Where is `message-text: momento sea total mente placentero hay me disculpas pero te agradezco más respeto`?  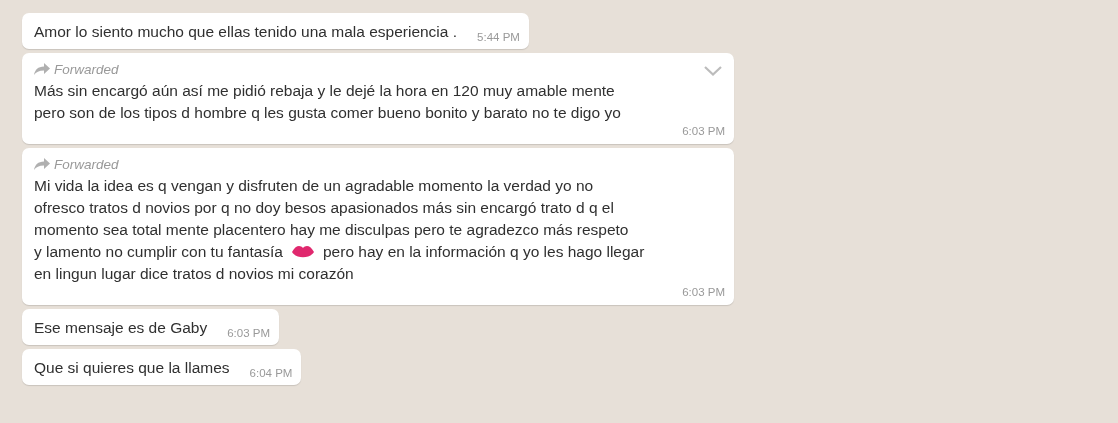
message-text: momento sea total mente placentero hay me disculpas pero te agradezco más respeto is located at coordinates (331, 230).